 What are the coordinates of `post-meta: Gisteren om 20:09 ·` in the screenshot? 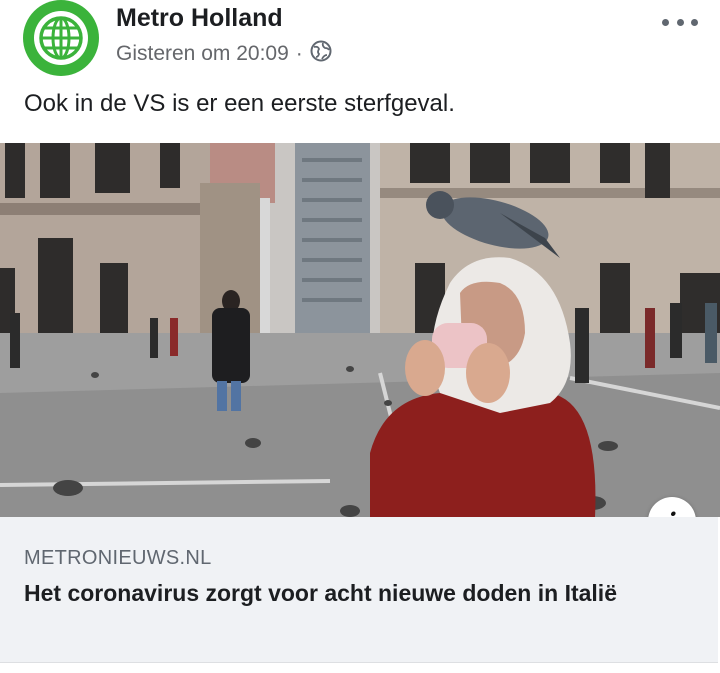 It's located at (224, 54).